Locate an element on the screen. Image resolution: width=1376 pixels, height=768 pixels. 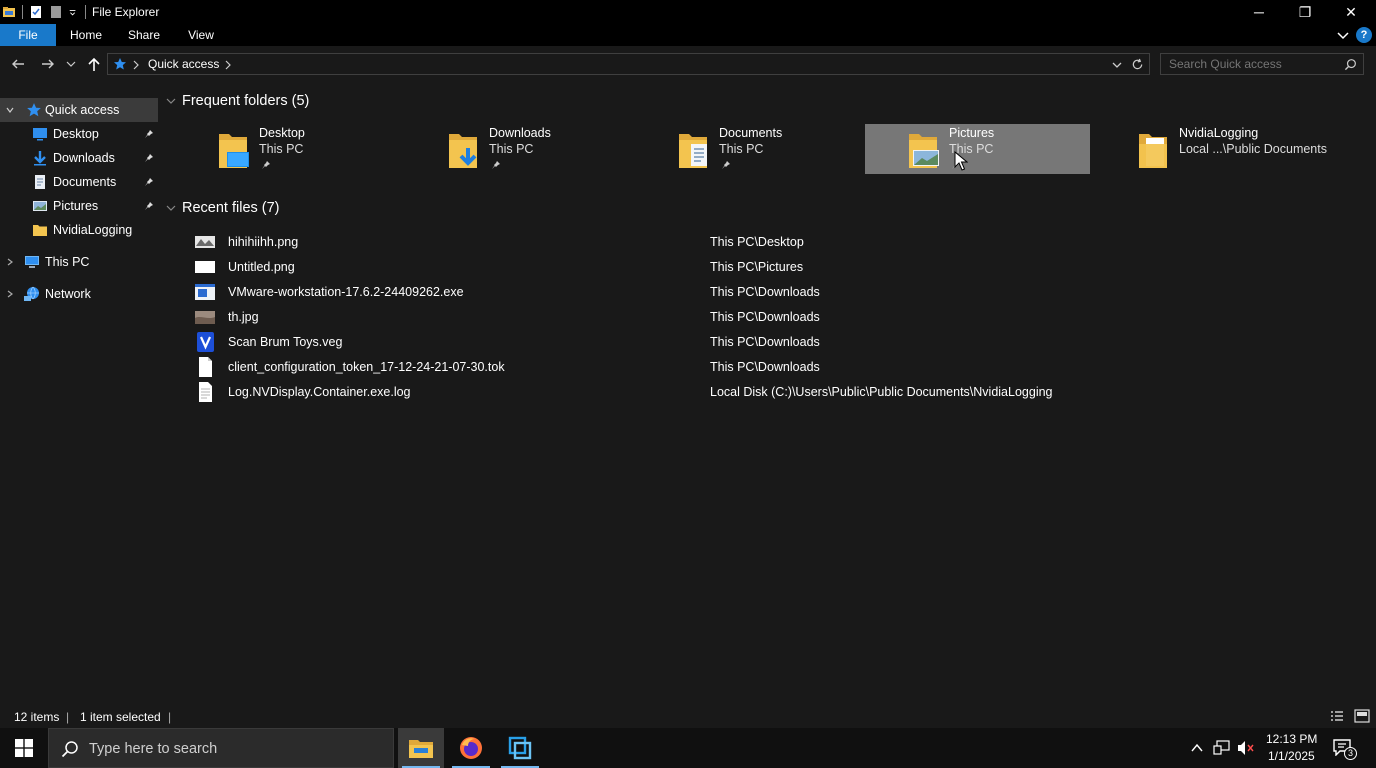
action-center-button: 3 is located at coordinates (1344, 749).